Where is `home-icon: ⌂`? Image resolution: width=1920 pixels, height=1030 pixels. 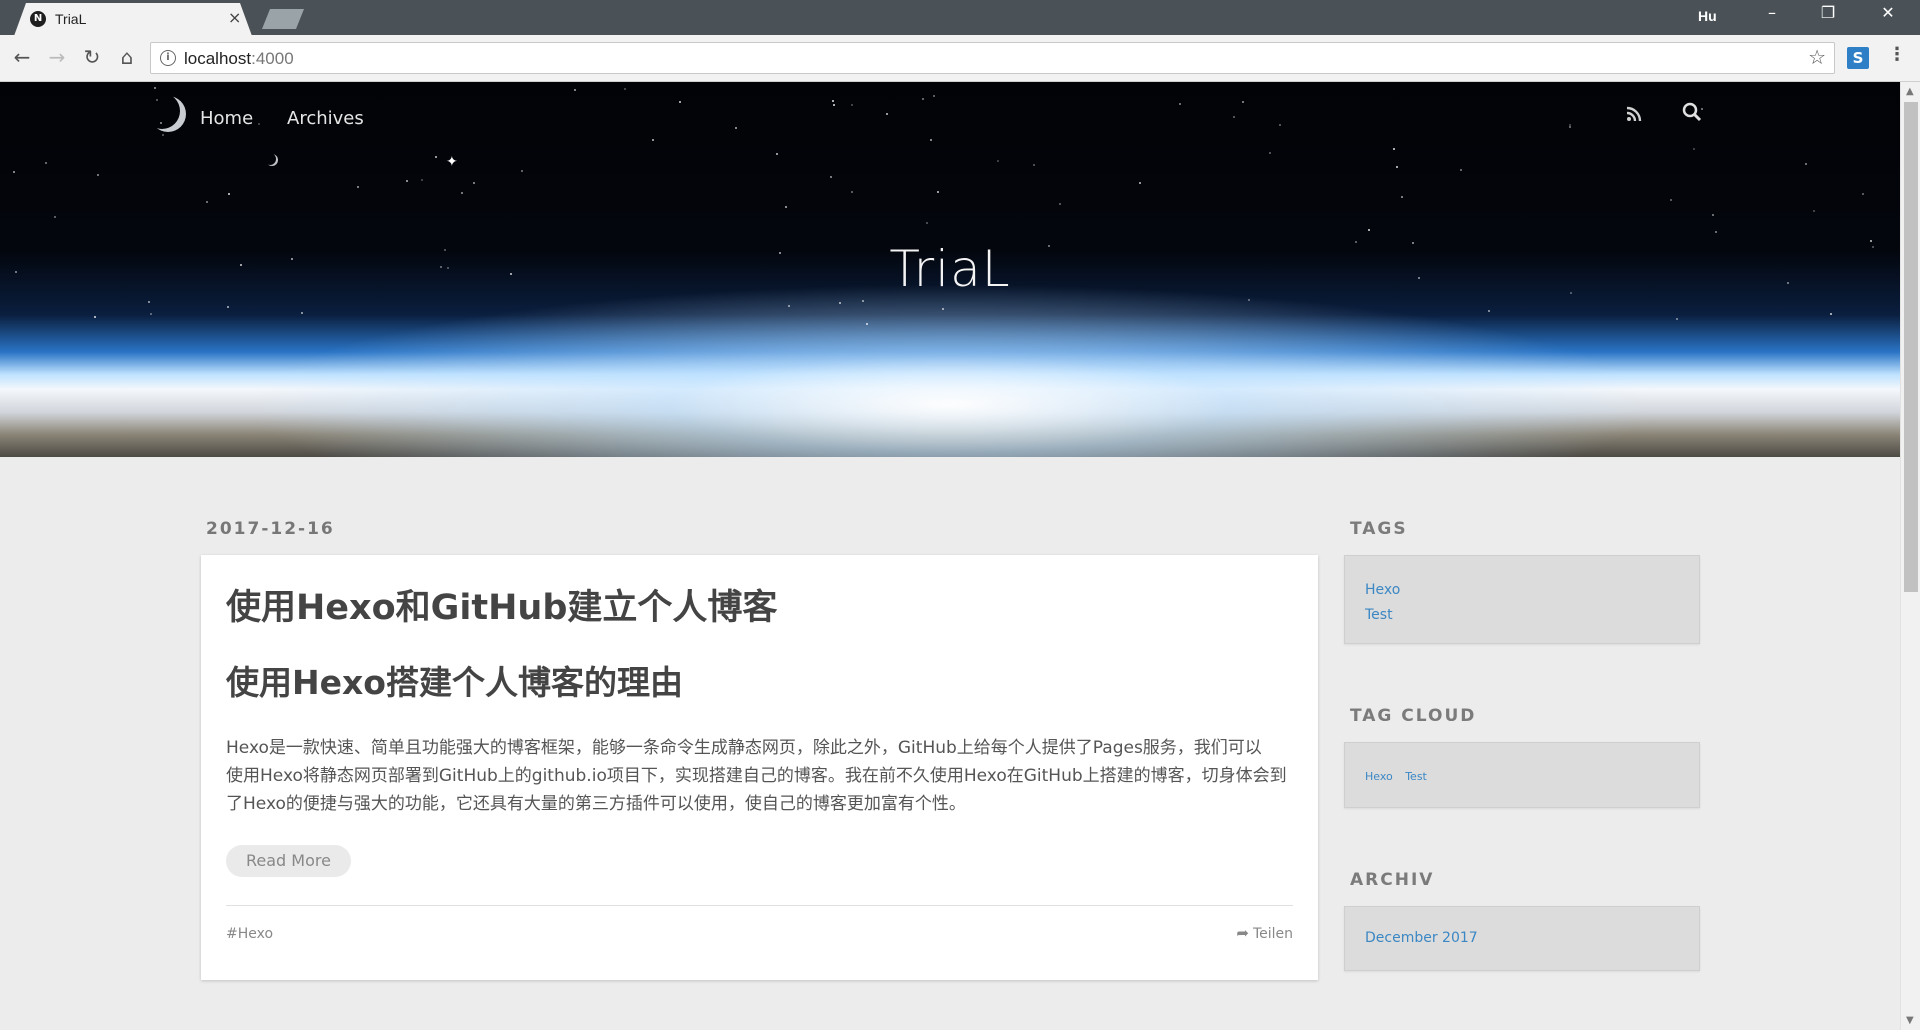
home-icon: ⌂ is located at coordinates (127, 57).